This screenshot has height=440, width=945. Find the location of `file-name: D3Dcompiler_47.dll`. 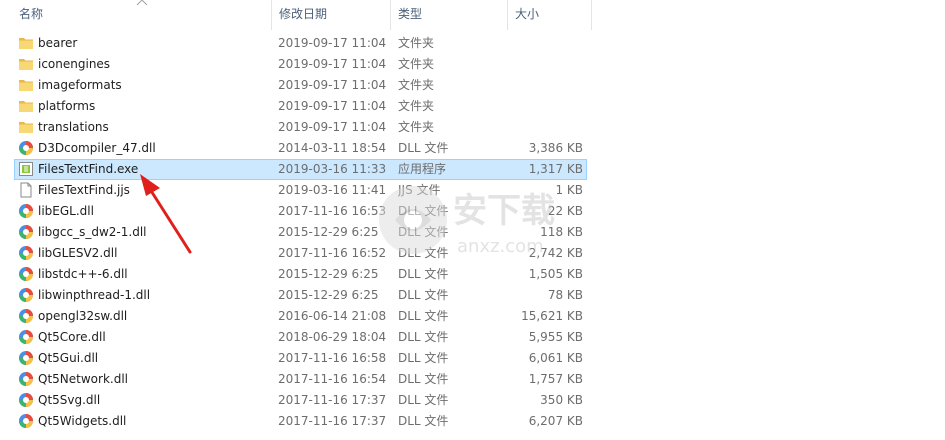

file-name: D3Dcompiler_47.dll is located at coordinates (97, 148).